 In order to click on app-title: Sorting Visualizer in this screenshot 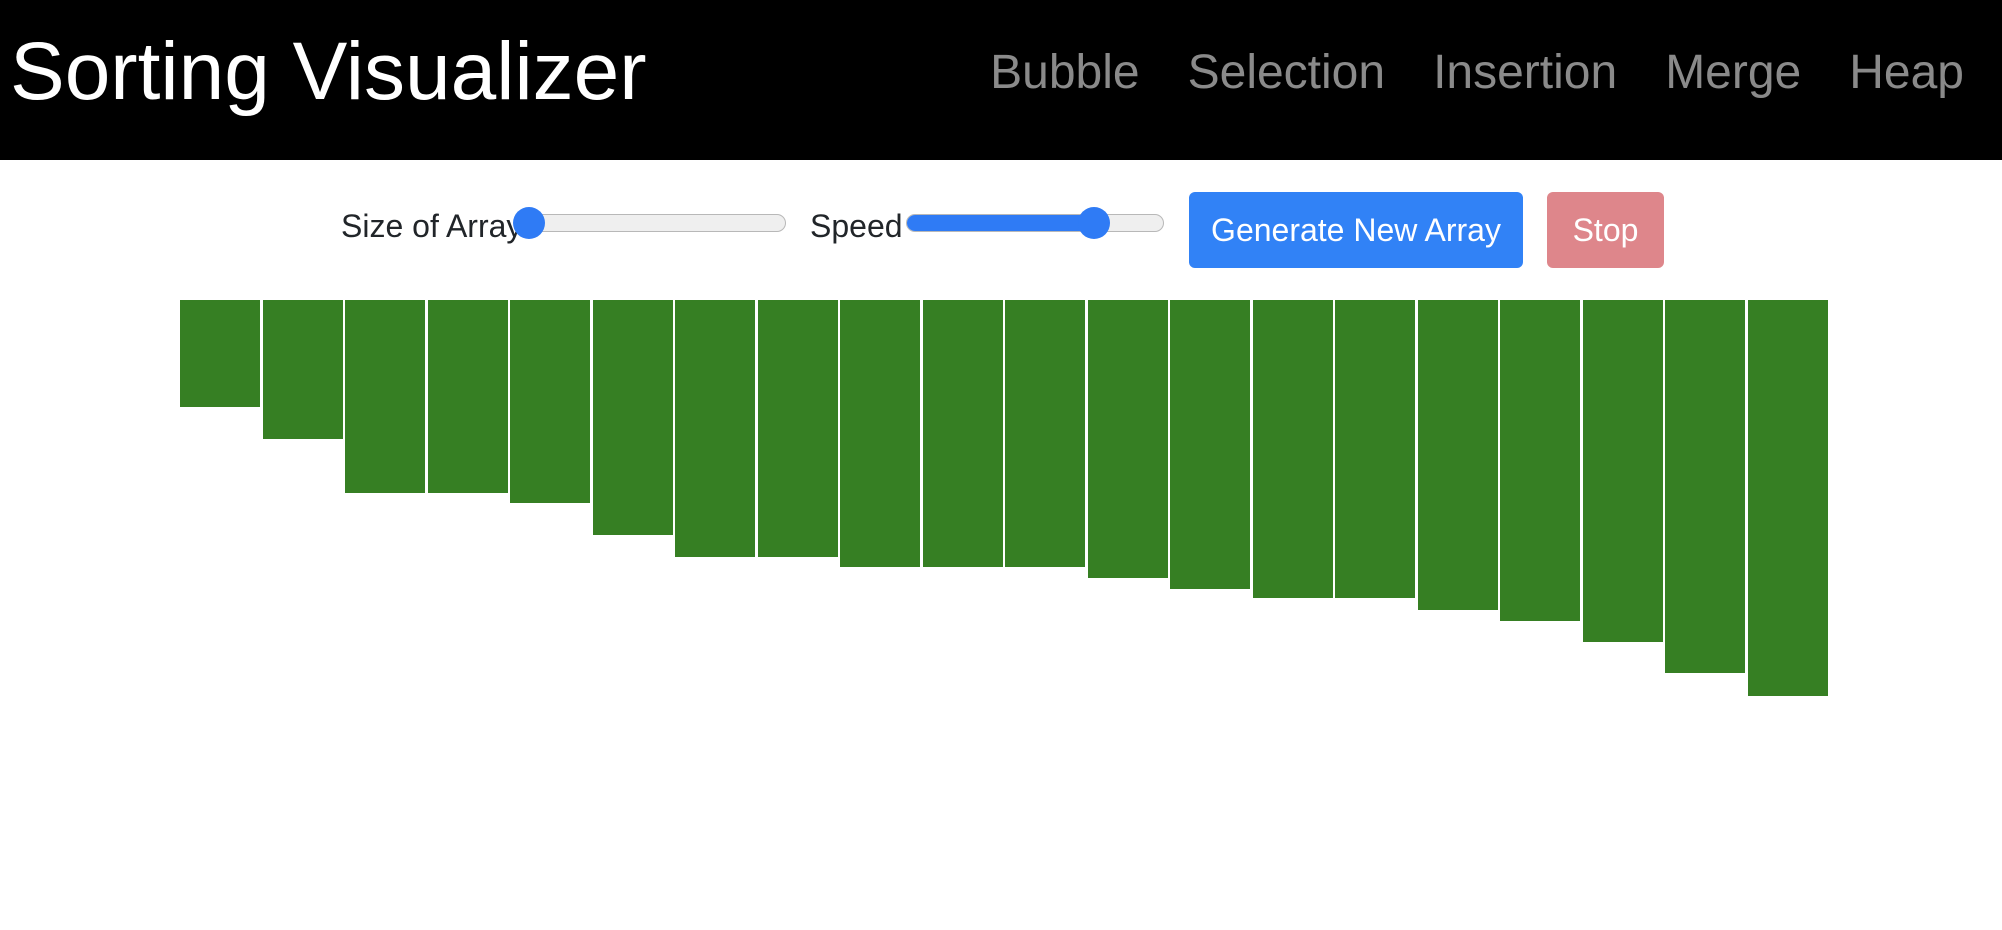, I will do `click(328, 72)`.